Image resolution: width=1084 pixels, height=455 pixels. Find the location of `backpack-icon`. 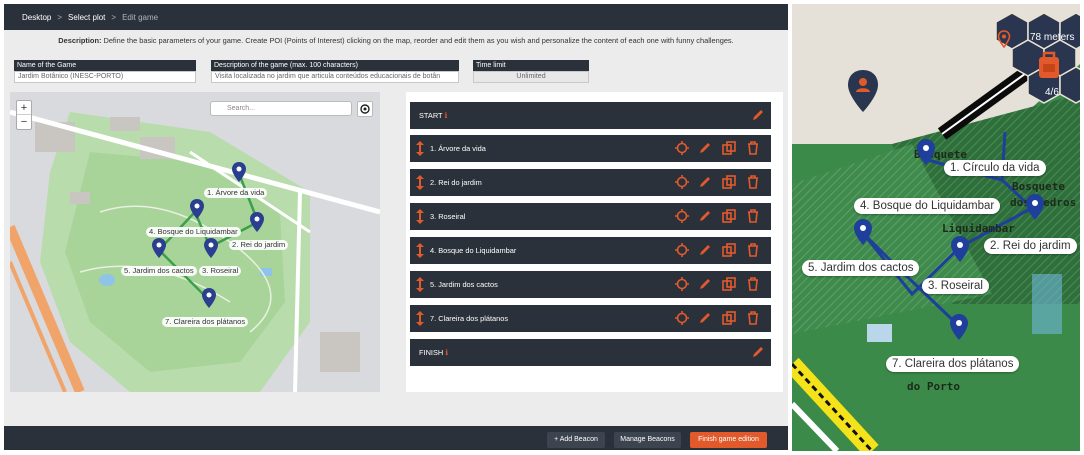

backpack-icon is located at coordinates (1049, 65).